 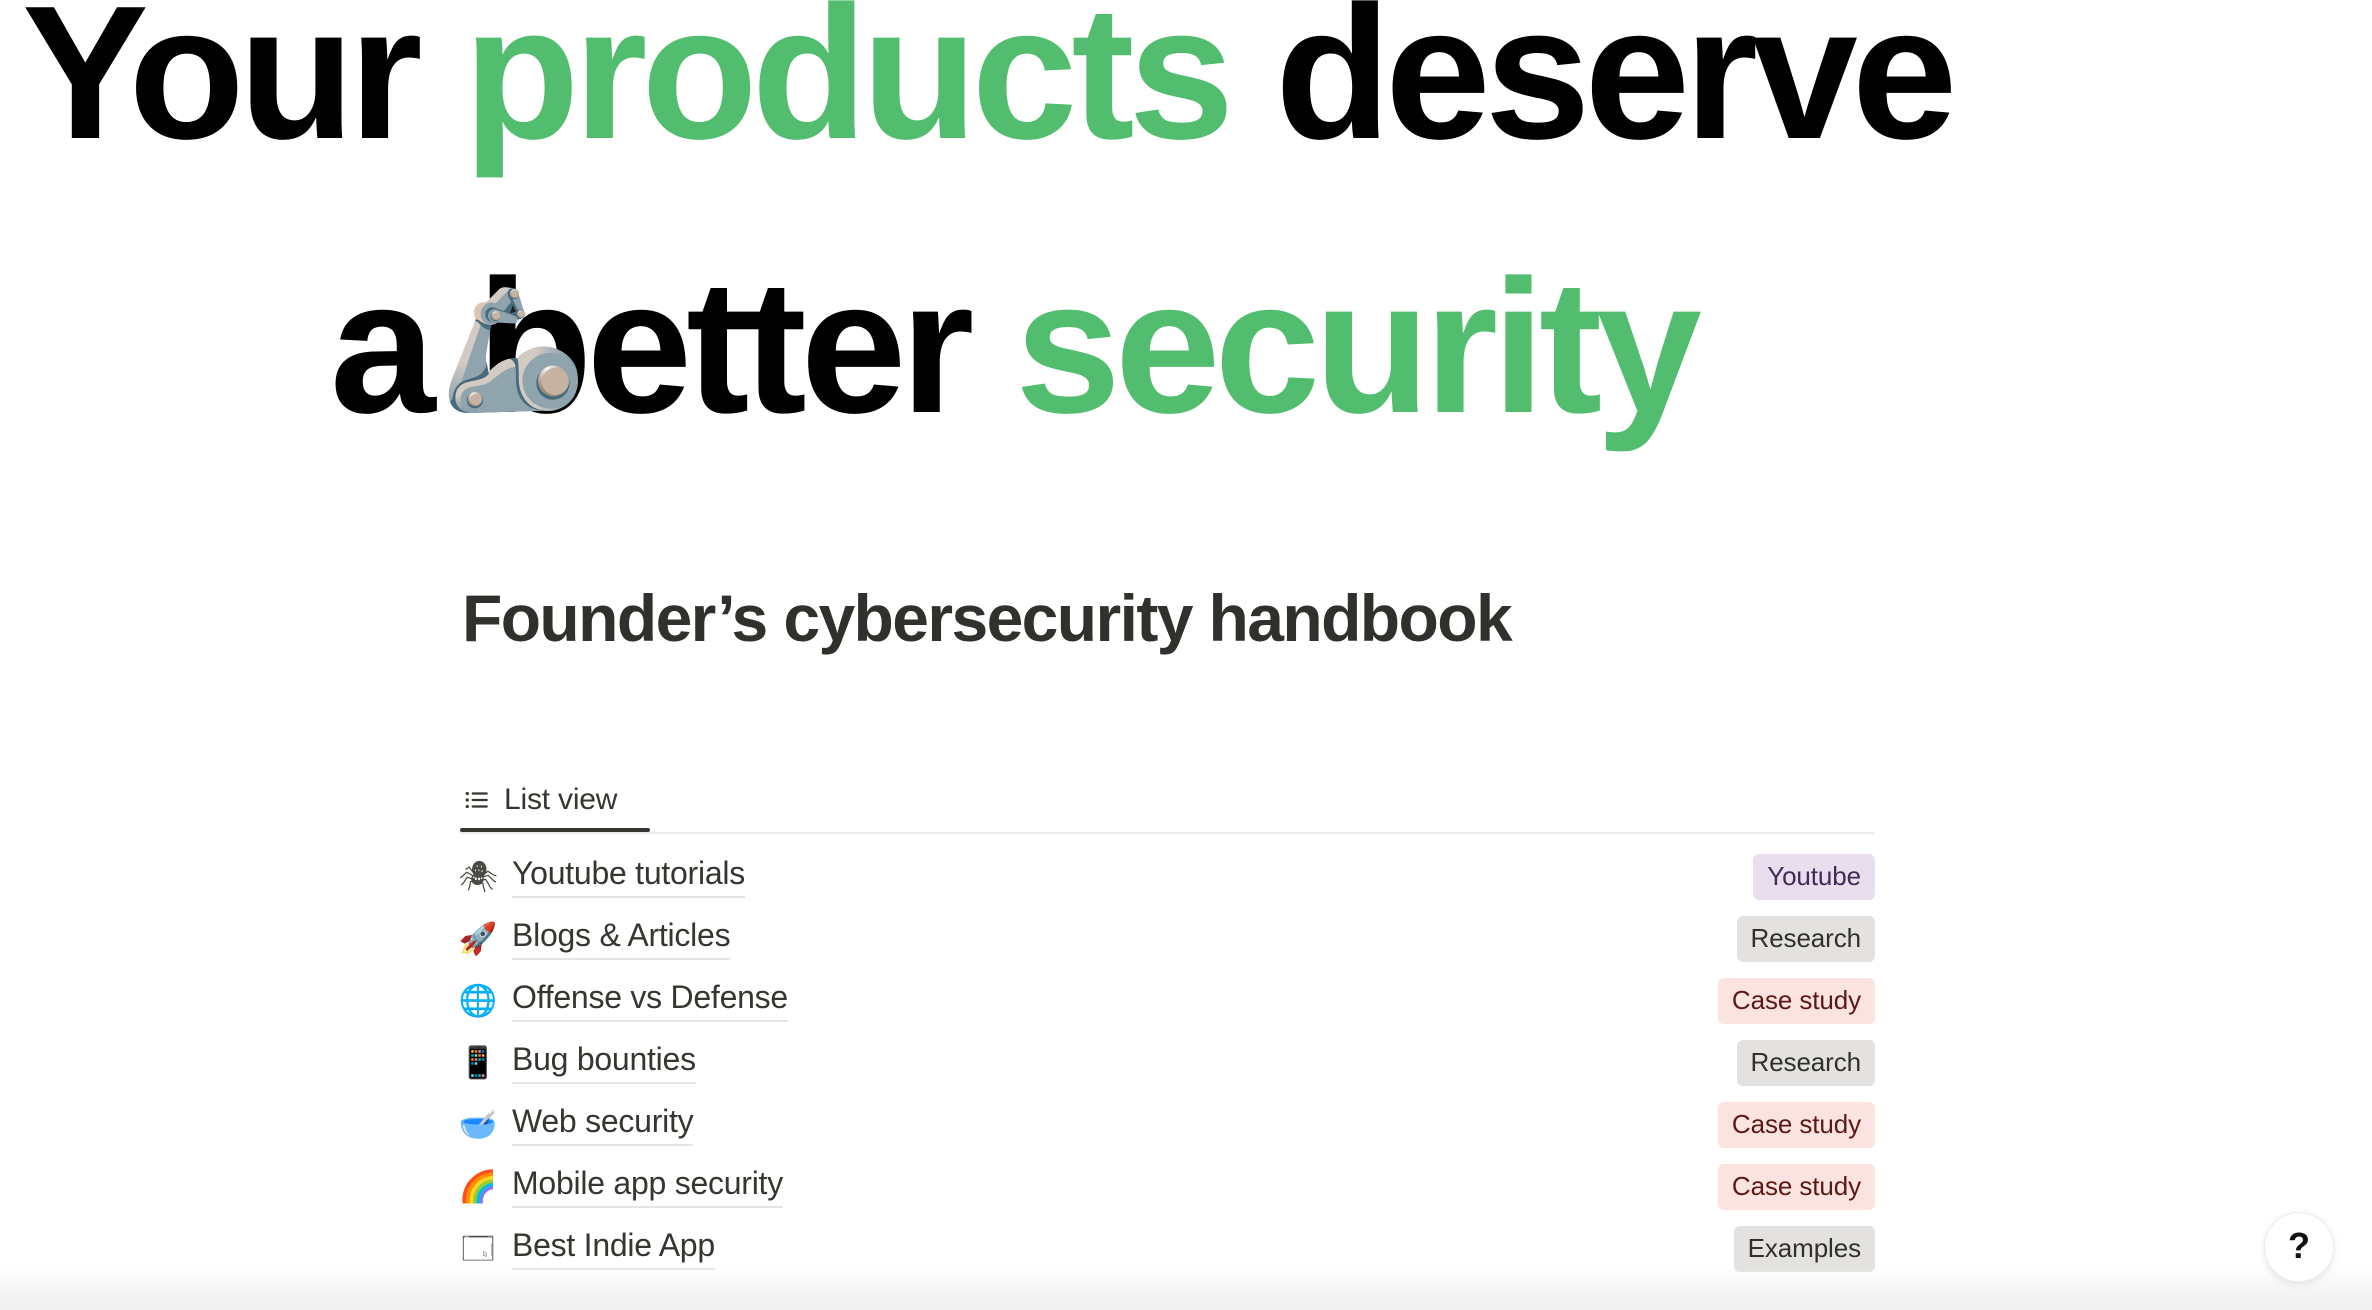 I want to click on list-view-icon, so click(x=477, y=800).